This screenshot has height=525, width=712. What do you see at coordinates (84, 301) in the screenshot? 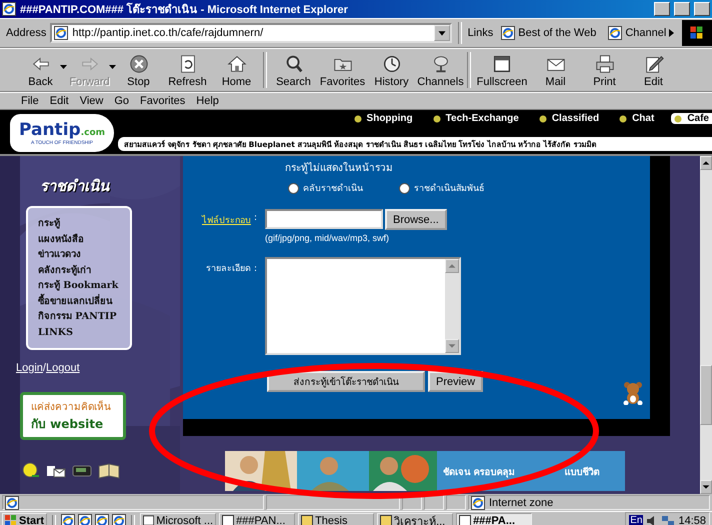
I see `nav-link: ซื้อขายแลกเปลี่ยน` at bounding box center [84, 301].